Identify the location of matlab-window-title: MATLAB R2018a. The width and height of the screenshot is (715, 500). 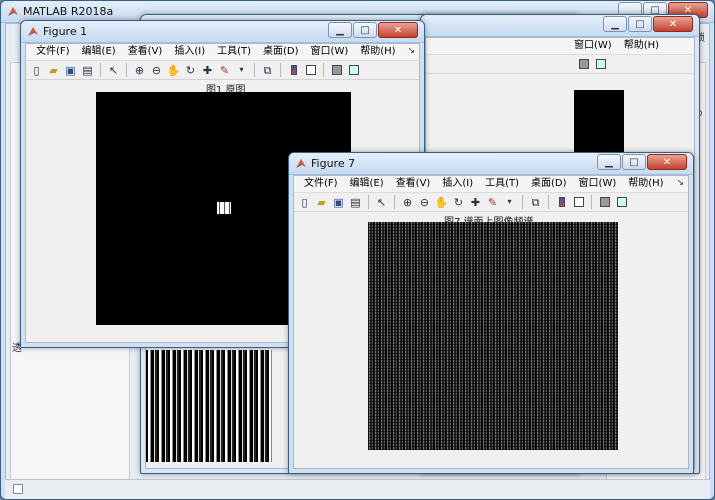
(68, 11).